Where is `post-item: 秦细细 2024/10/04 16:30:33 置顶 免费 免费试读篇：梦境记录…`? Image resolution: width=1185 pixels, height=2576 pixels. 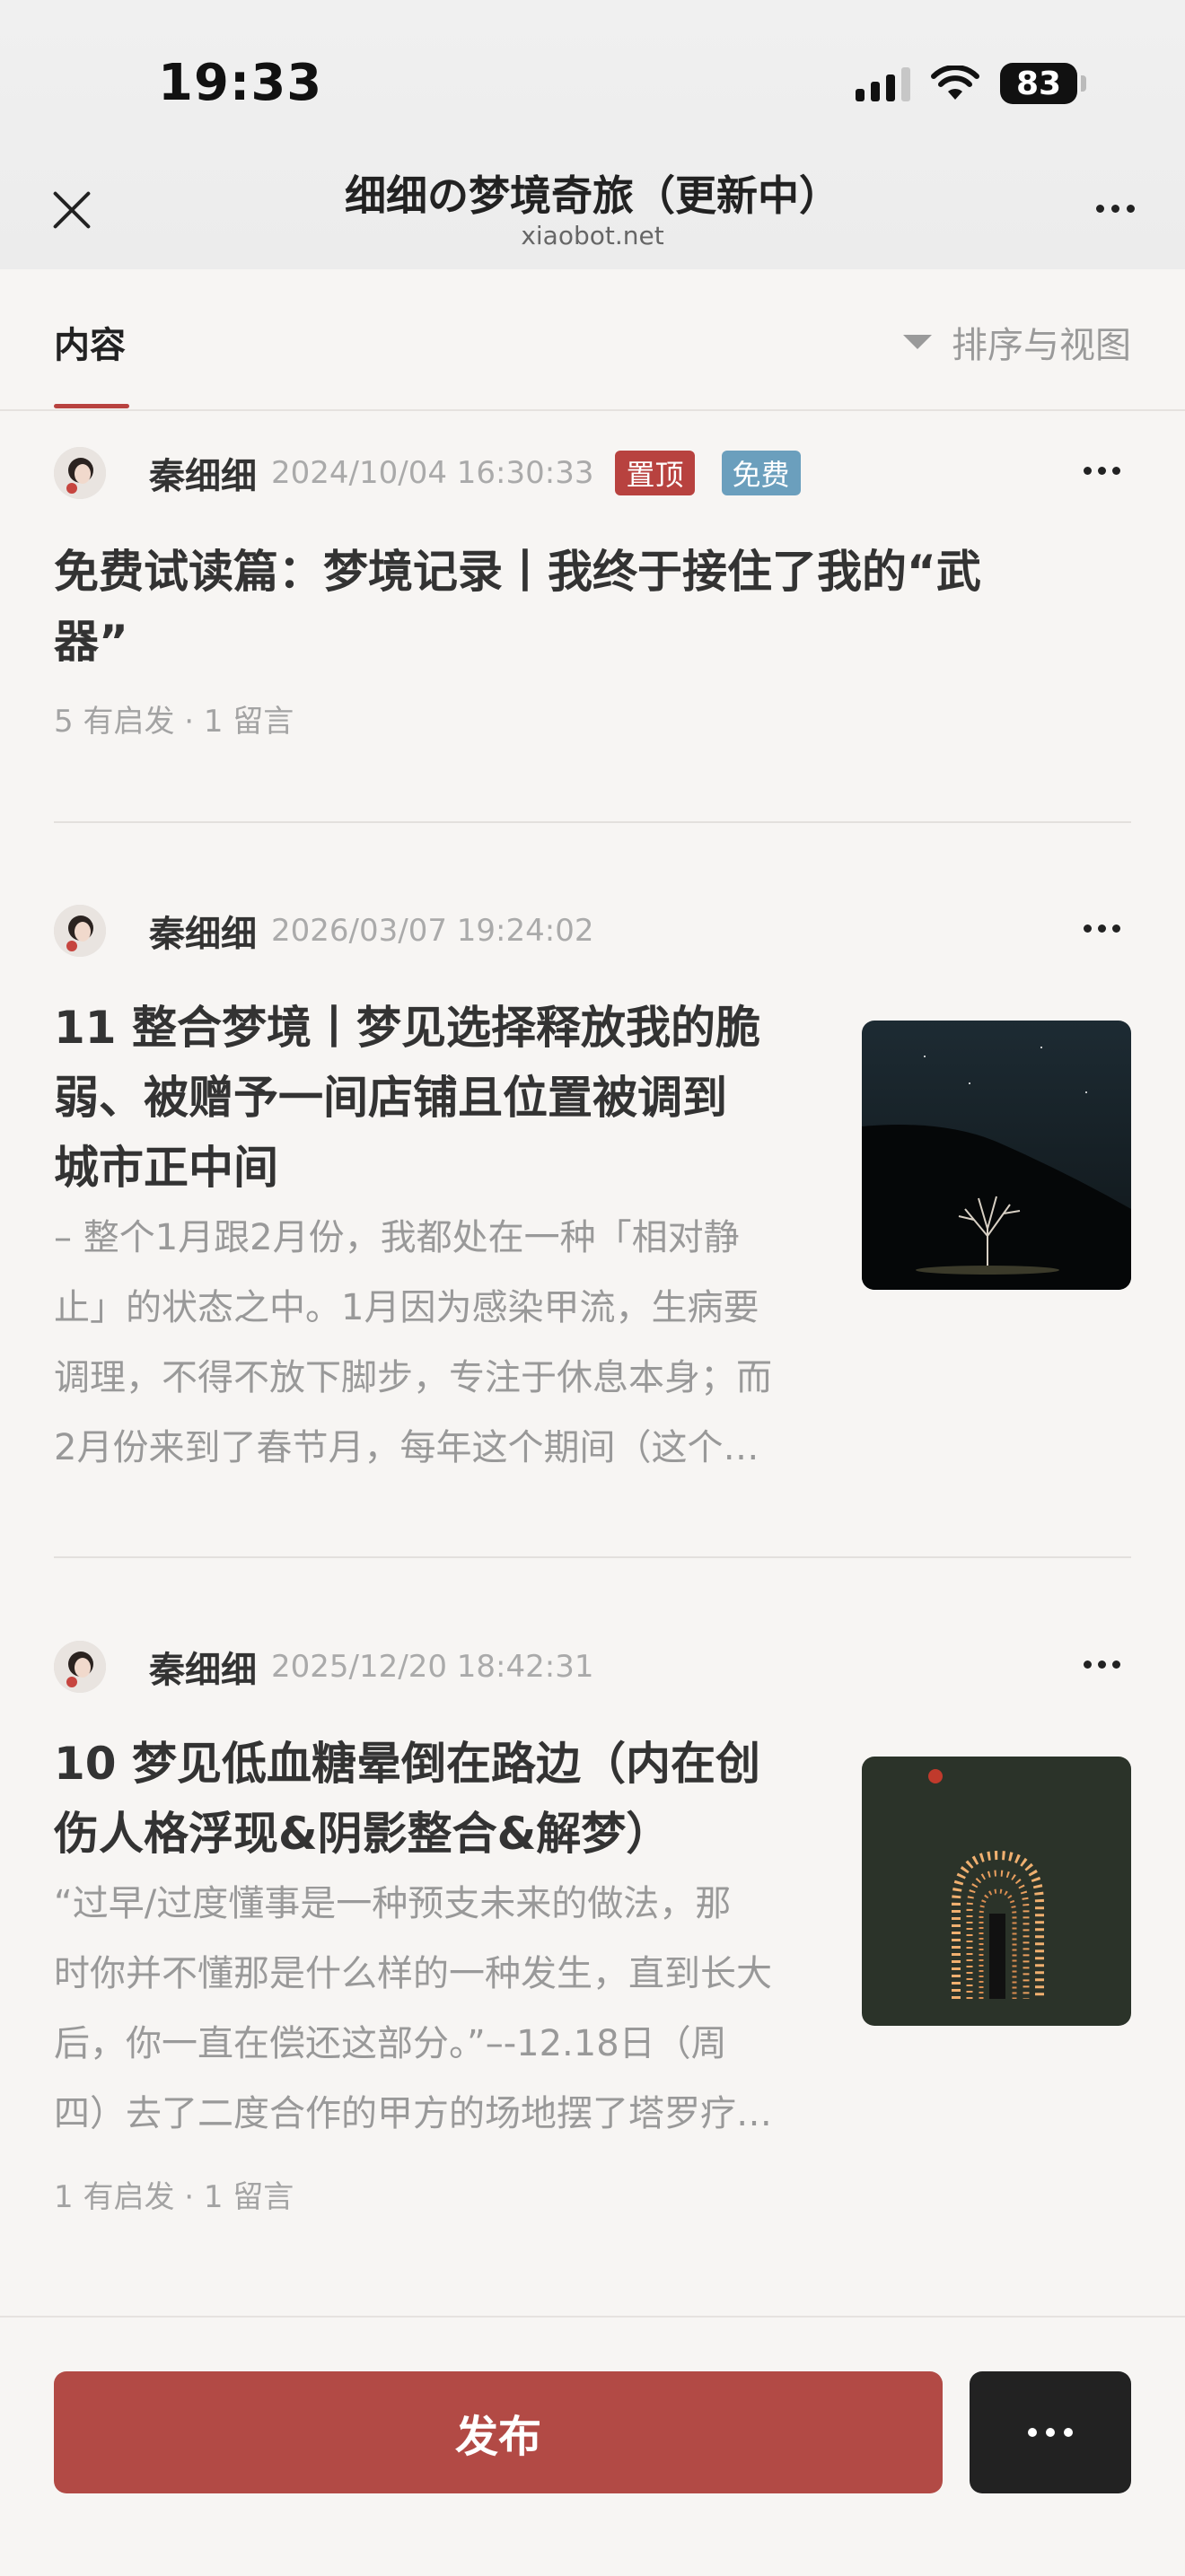 post-item: 秦细细 2024/10/04 16:30:33 置顶 免费 免费试读篇：梦境记录… is located at coordinates (592, 592).